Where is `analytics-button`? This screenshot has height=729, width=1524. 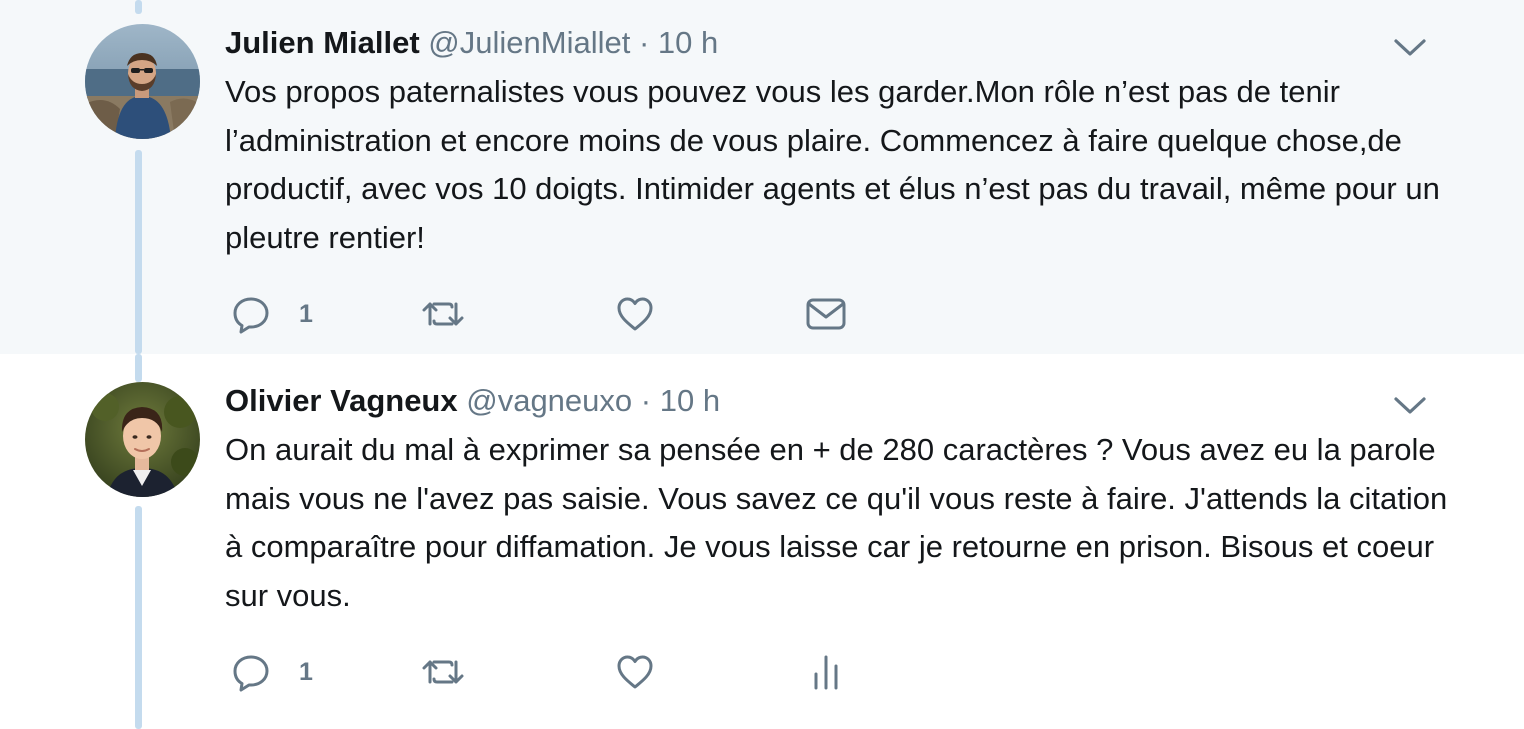 analytics-button is located at coordinates (827, 672).